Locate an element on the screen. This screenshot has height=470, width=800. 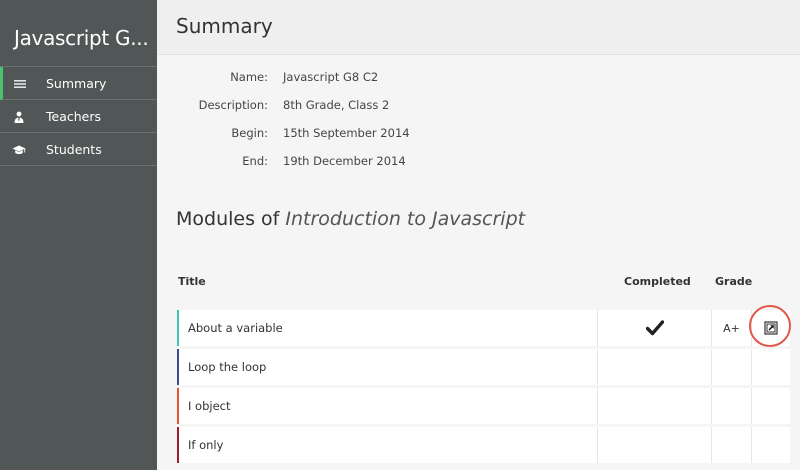
column-header-grade: Grade is located at coordinates (734, 281).